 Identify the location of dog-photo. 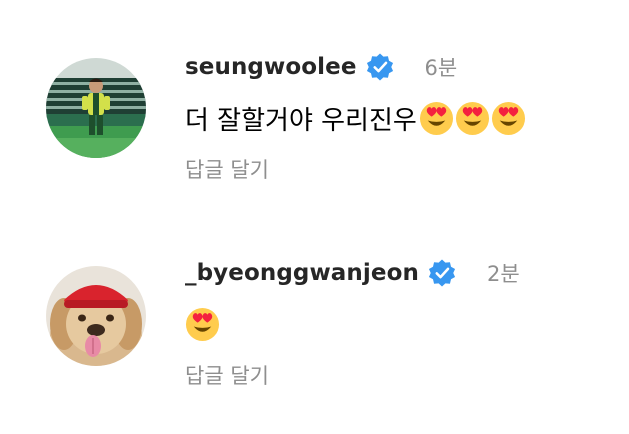
(96, 316).